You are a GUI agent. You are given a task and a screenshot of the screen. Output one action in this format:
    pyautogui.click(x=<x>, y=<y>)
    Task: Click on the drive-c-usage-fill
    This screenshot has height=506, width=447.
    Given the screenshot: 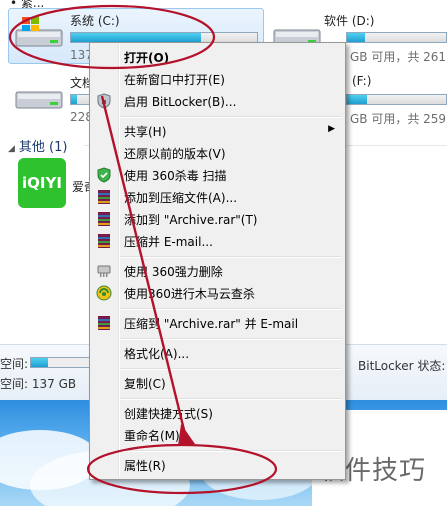 What is the action you would take?
    pyautogui.click(x=136, y=37)
    